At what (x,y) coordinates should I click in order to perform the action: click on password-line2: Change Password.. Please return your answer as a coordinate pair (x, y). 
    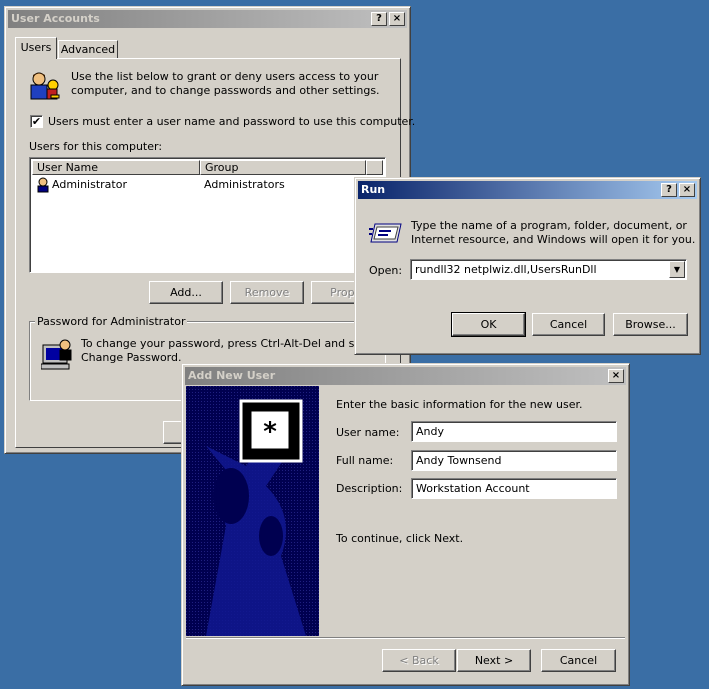
    Looking at the image, I should click on (131, 357).